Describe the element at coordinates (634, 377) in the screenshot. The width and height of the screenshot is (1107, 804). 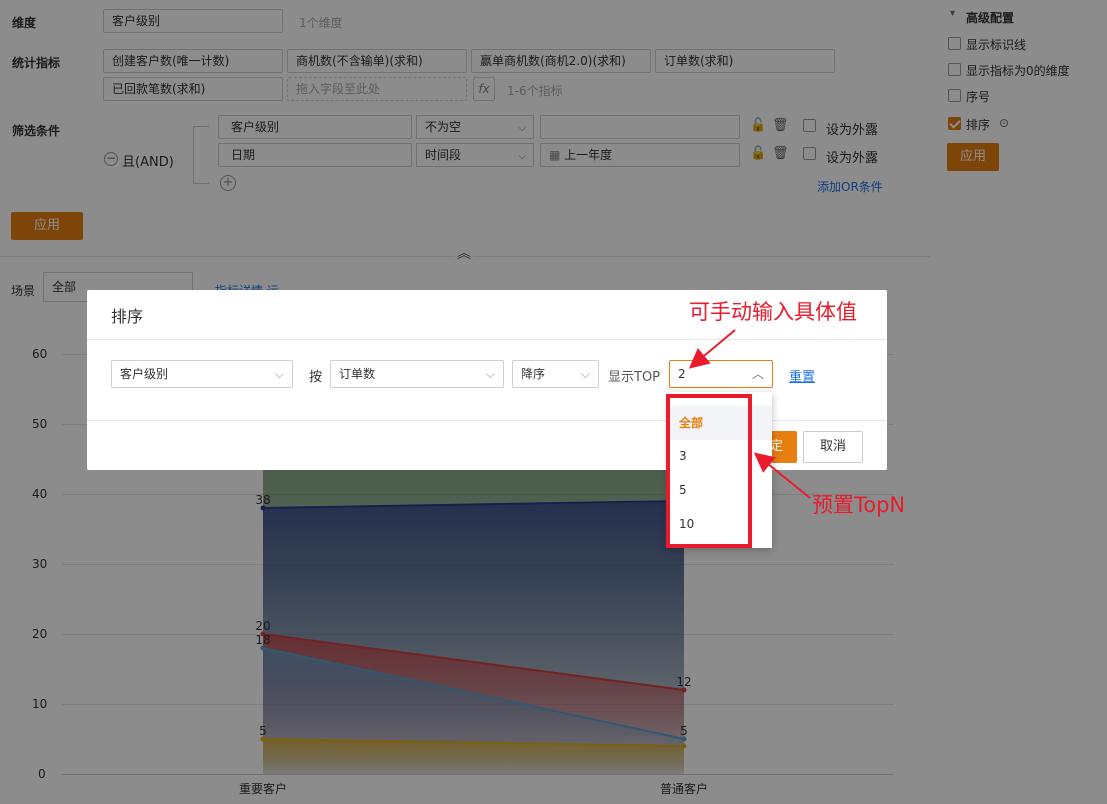
I see `top-label: 显示TOP` at that location.